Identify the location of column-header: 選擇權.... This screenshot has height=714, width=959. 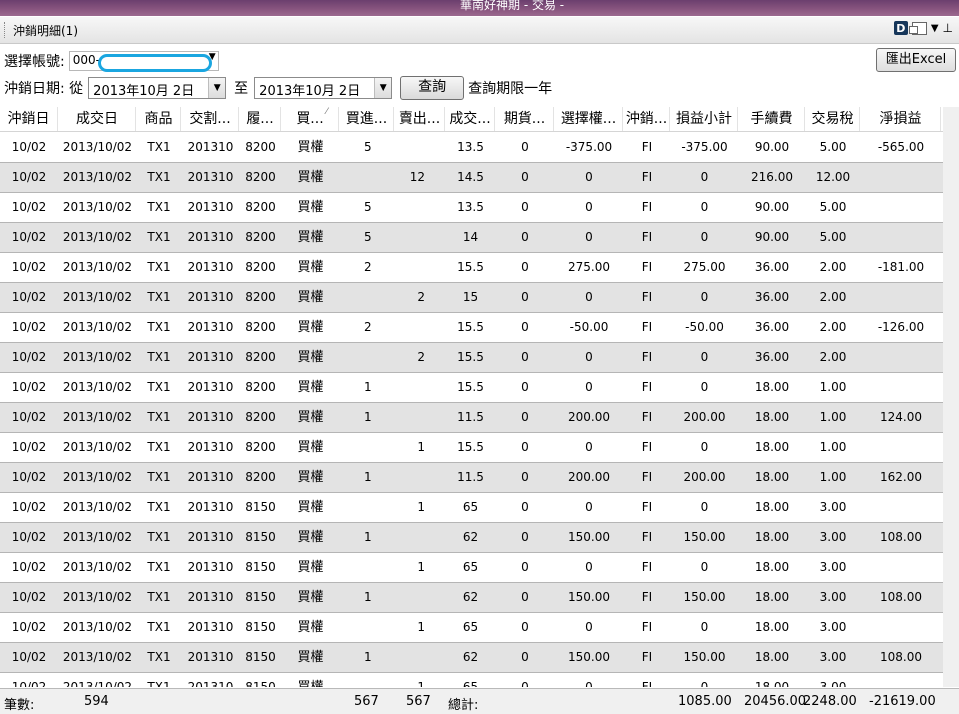
(589, 119).